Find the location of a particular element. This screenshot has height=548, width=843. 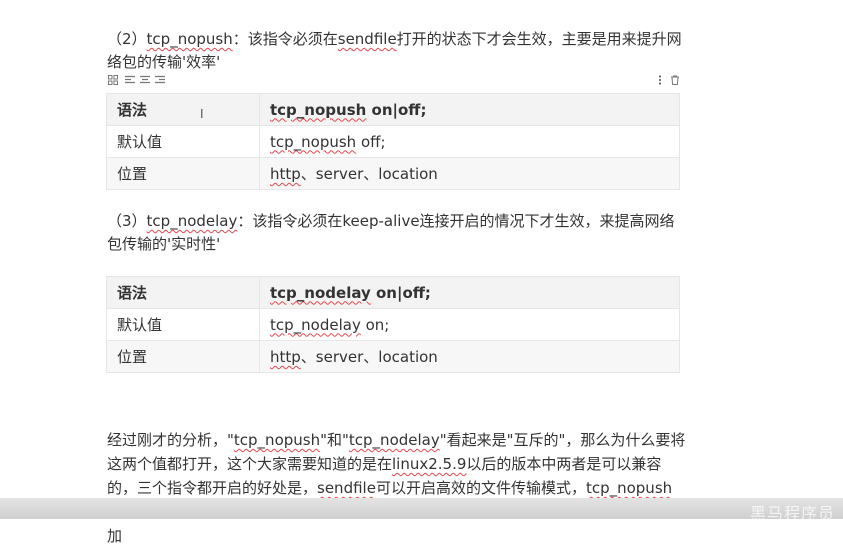

section2-number: （2） is located at coordinates (127, 39).